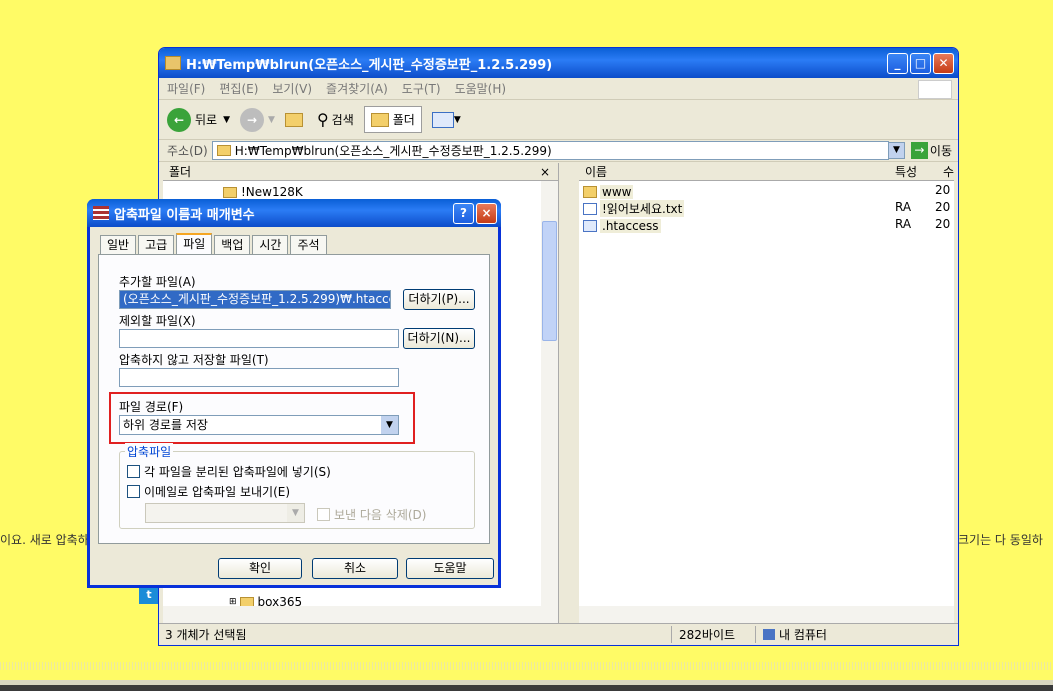 The width and height of the screenshot is (1053, 691). What do you see at coordinates (803, 635) in the screenshot?
I see `status-location-label: 내 컴퓨터` at bounding box center [803, 635].